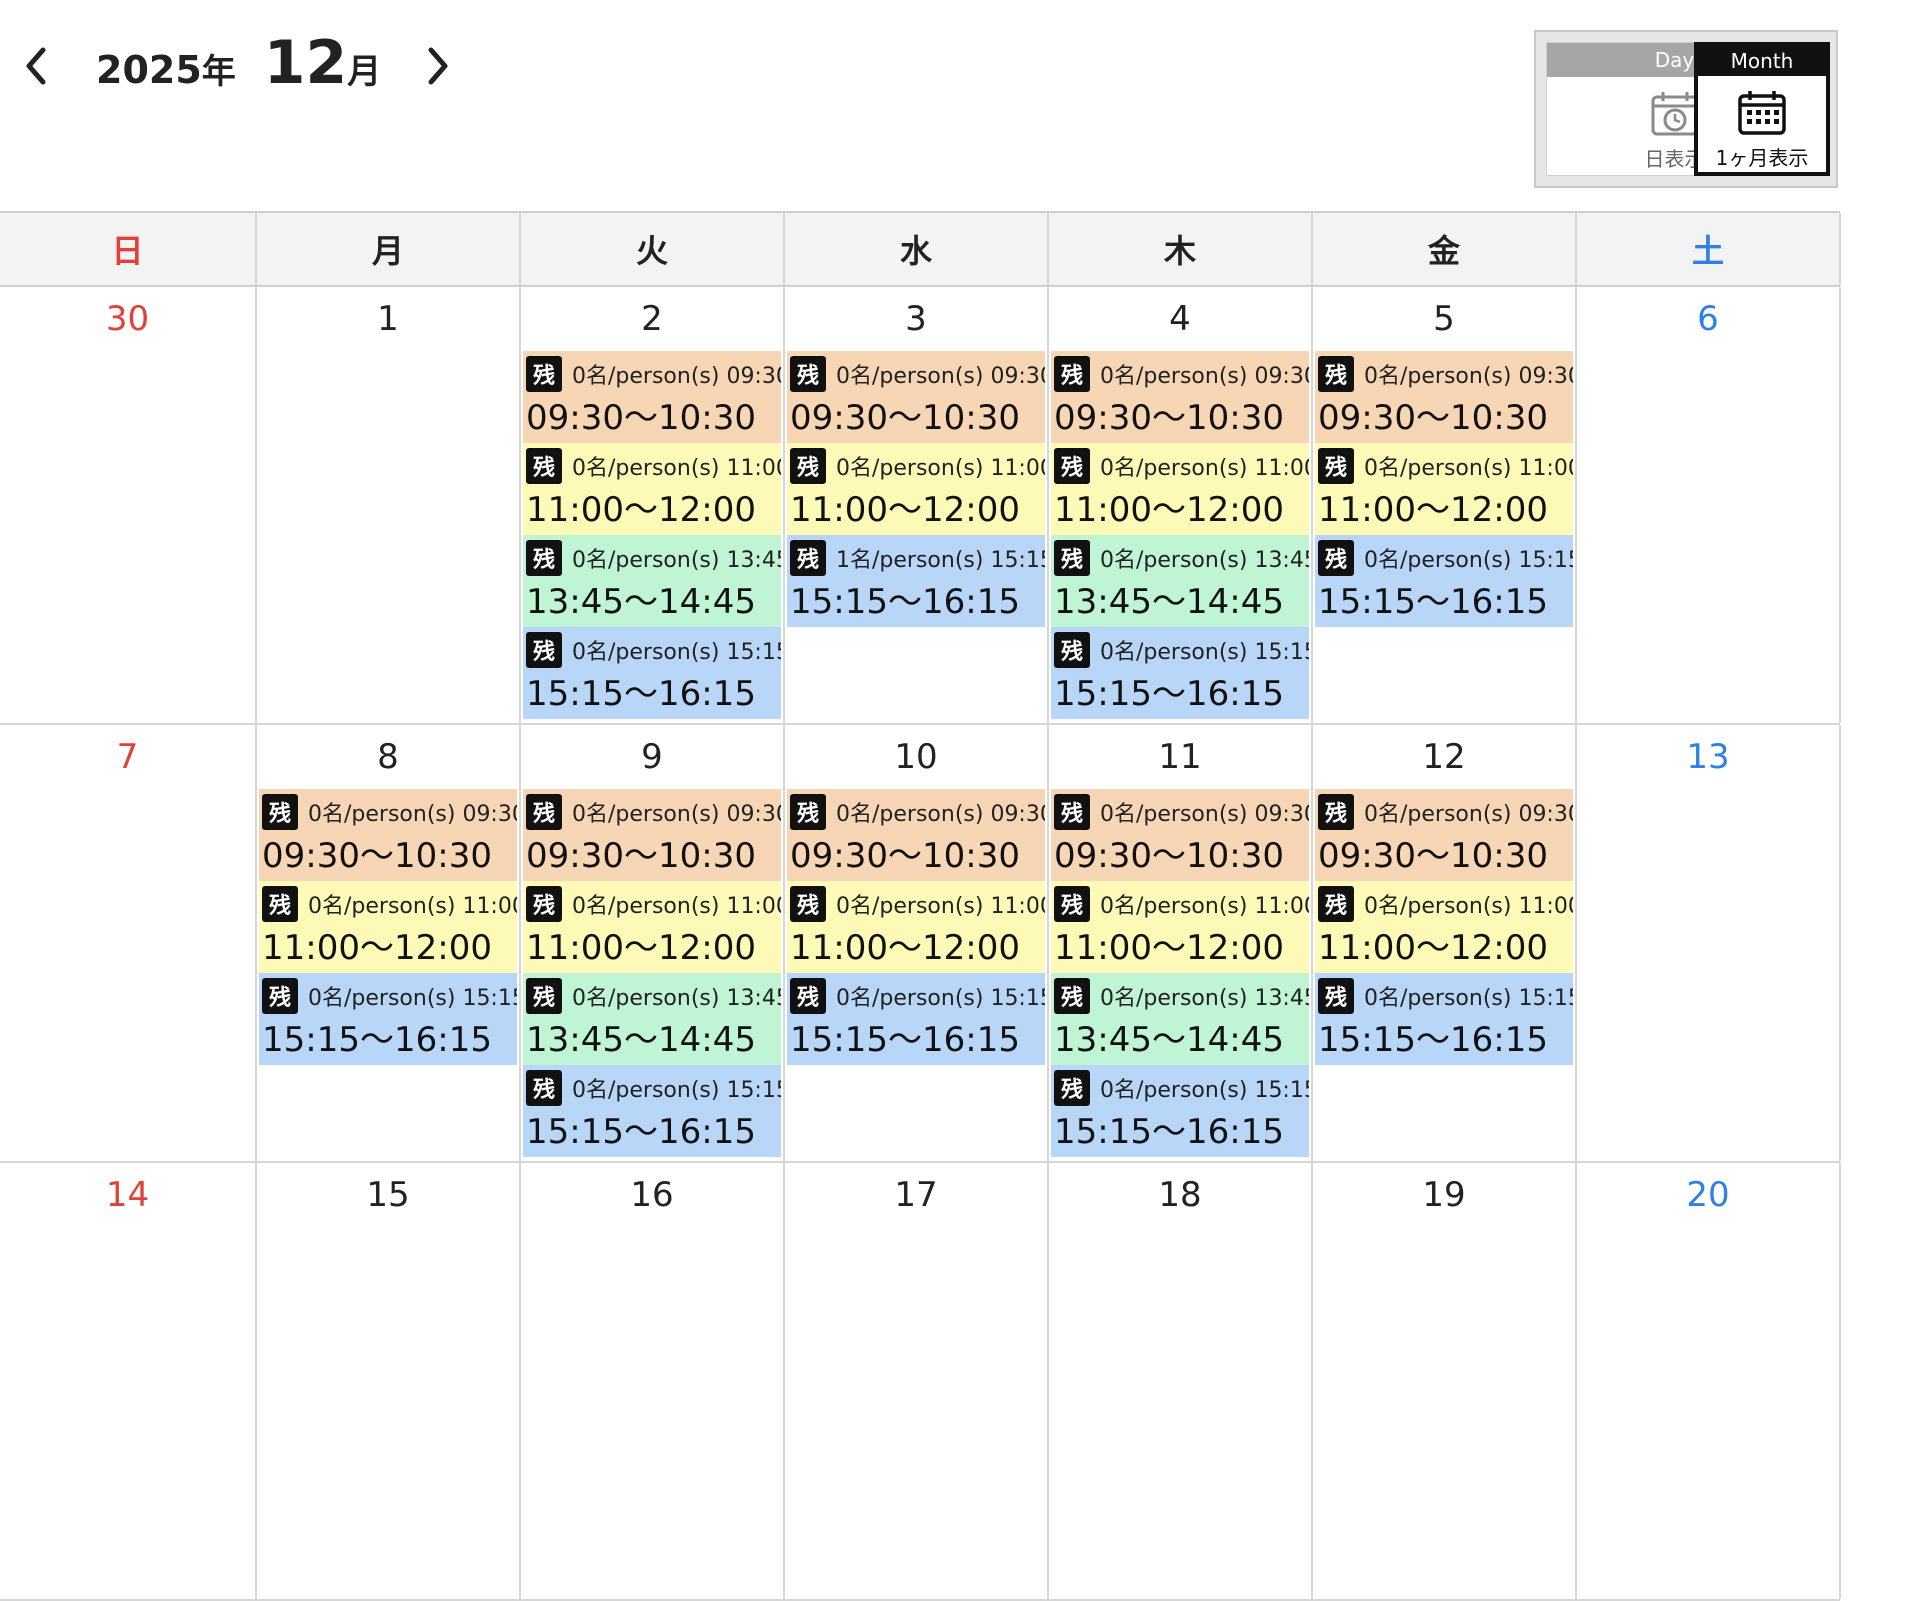  I want to click on day-cell: 30, so click(128, 505).